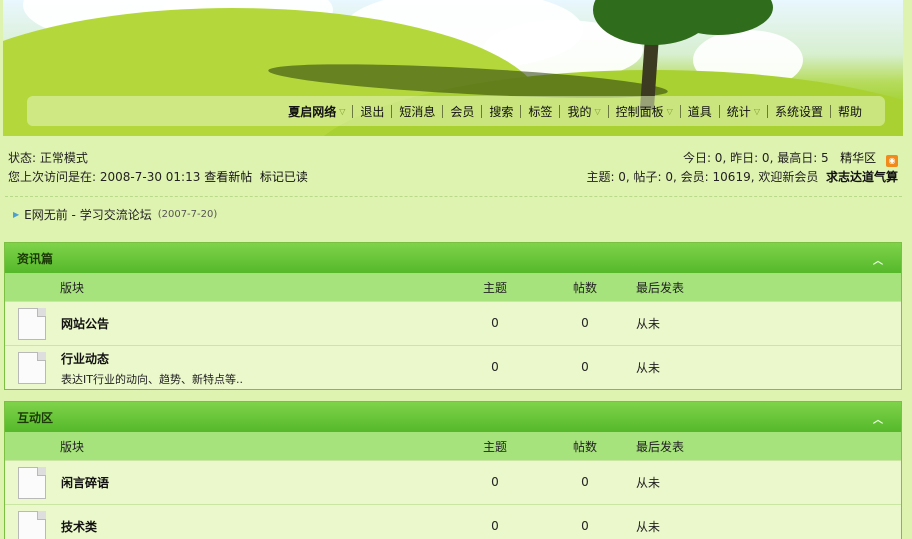 Image resolution: width=912 pixels, height=539 pixels. I want to click on last-visit: 您上次访问是在: 2008-7-30 01:13, so click(104, 177).